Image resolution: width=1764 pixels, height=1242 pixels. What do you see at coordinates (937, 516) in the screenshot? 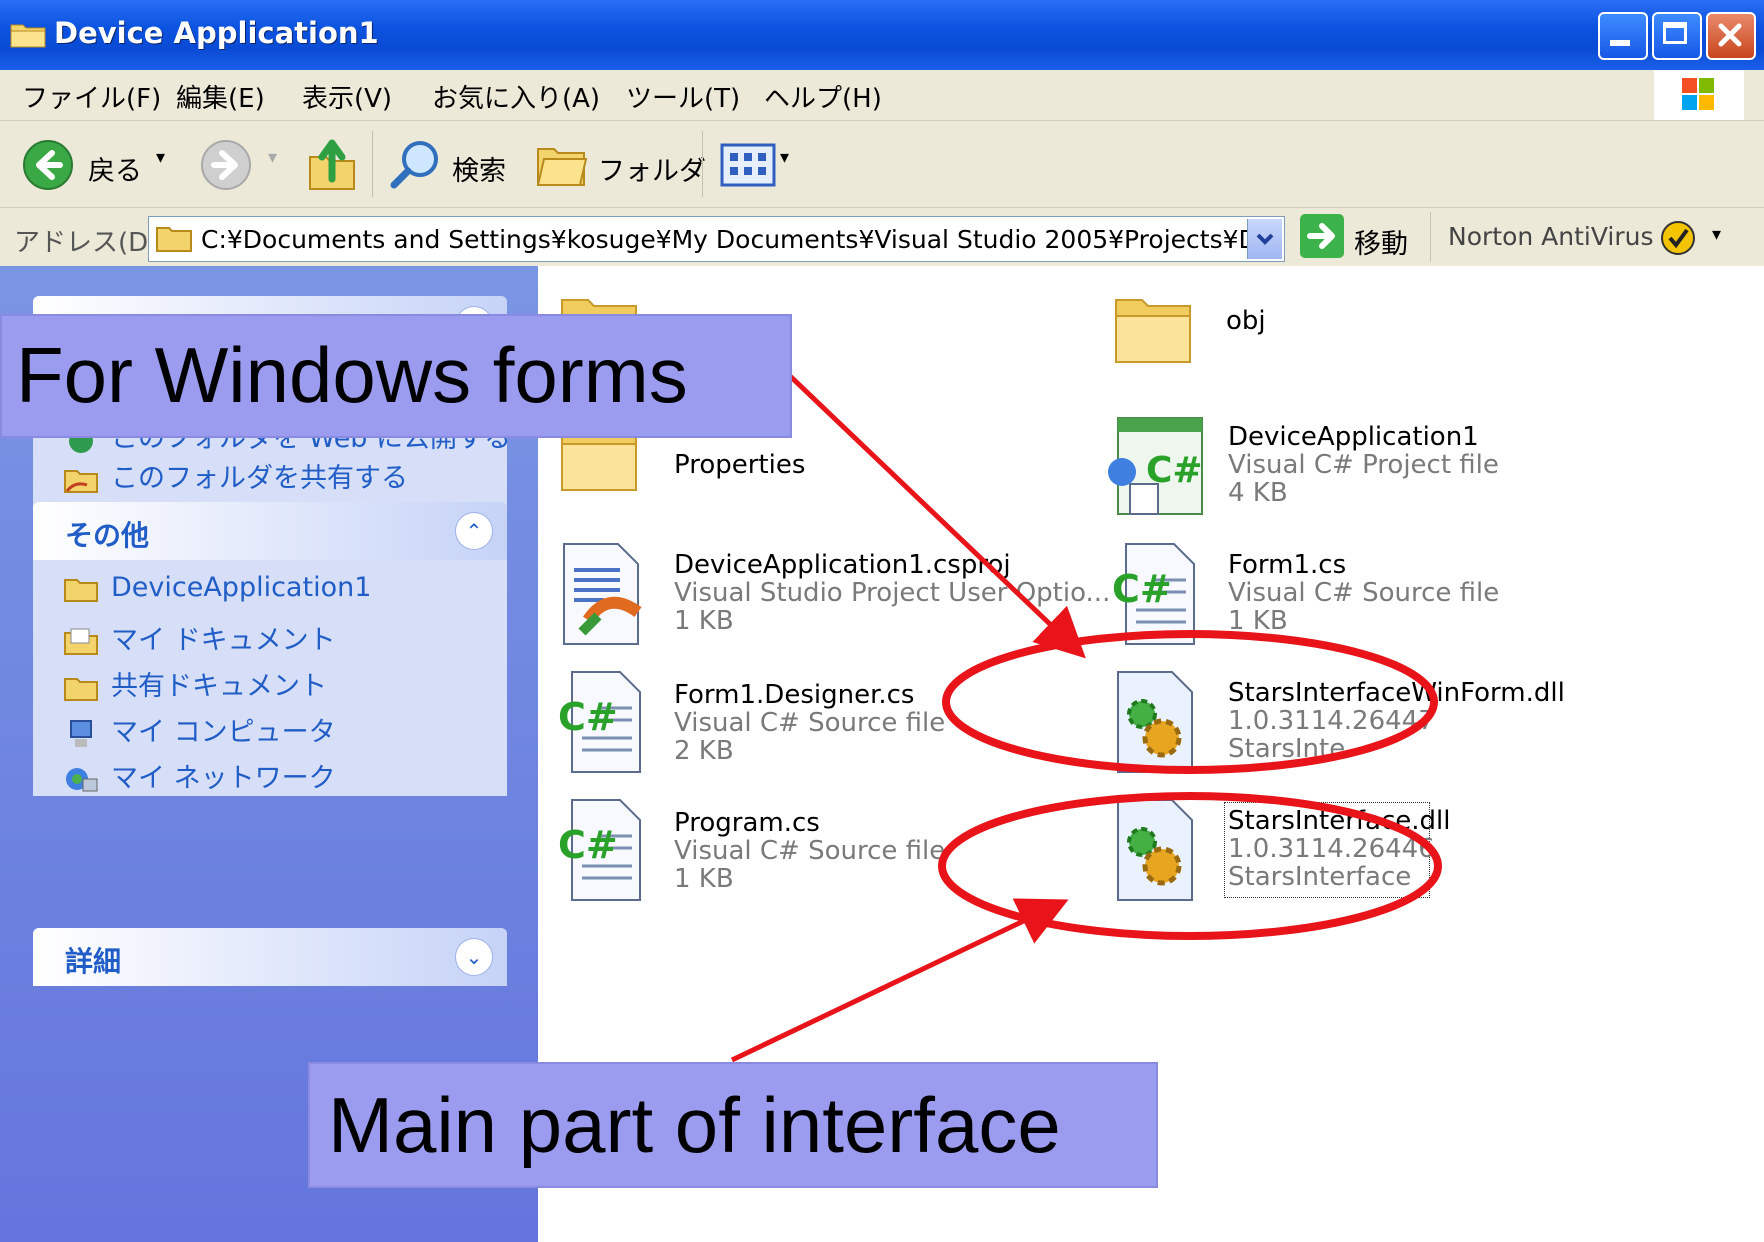
I see `arrow-to-winform` at bounding box center [937, 516].